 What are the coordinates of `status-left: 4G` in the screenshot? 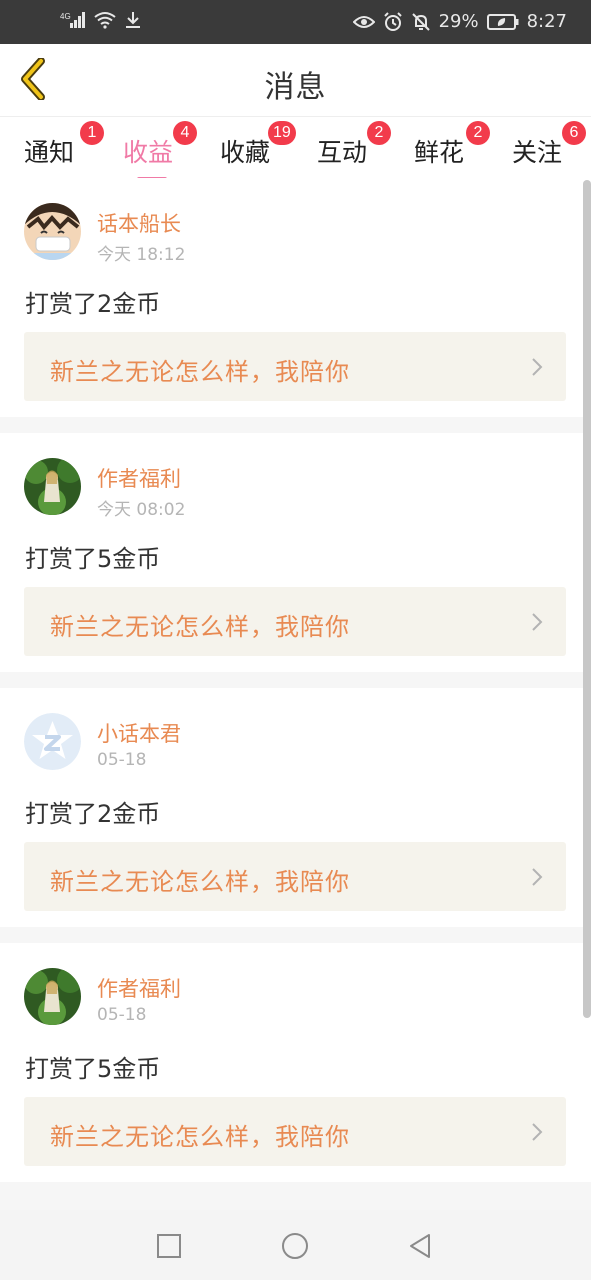 It's located at (101, 20).